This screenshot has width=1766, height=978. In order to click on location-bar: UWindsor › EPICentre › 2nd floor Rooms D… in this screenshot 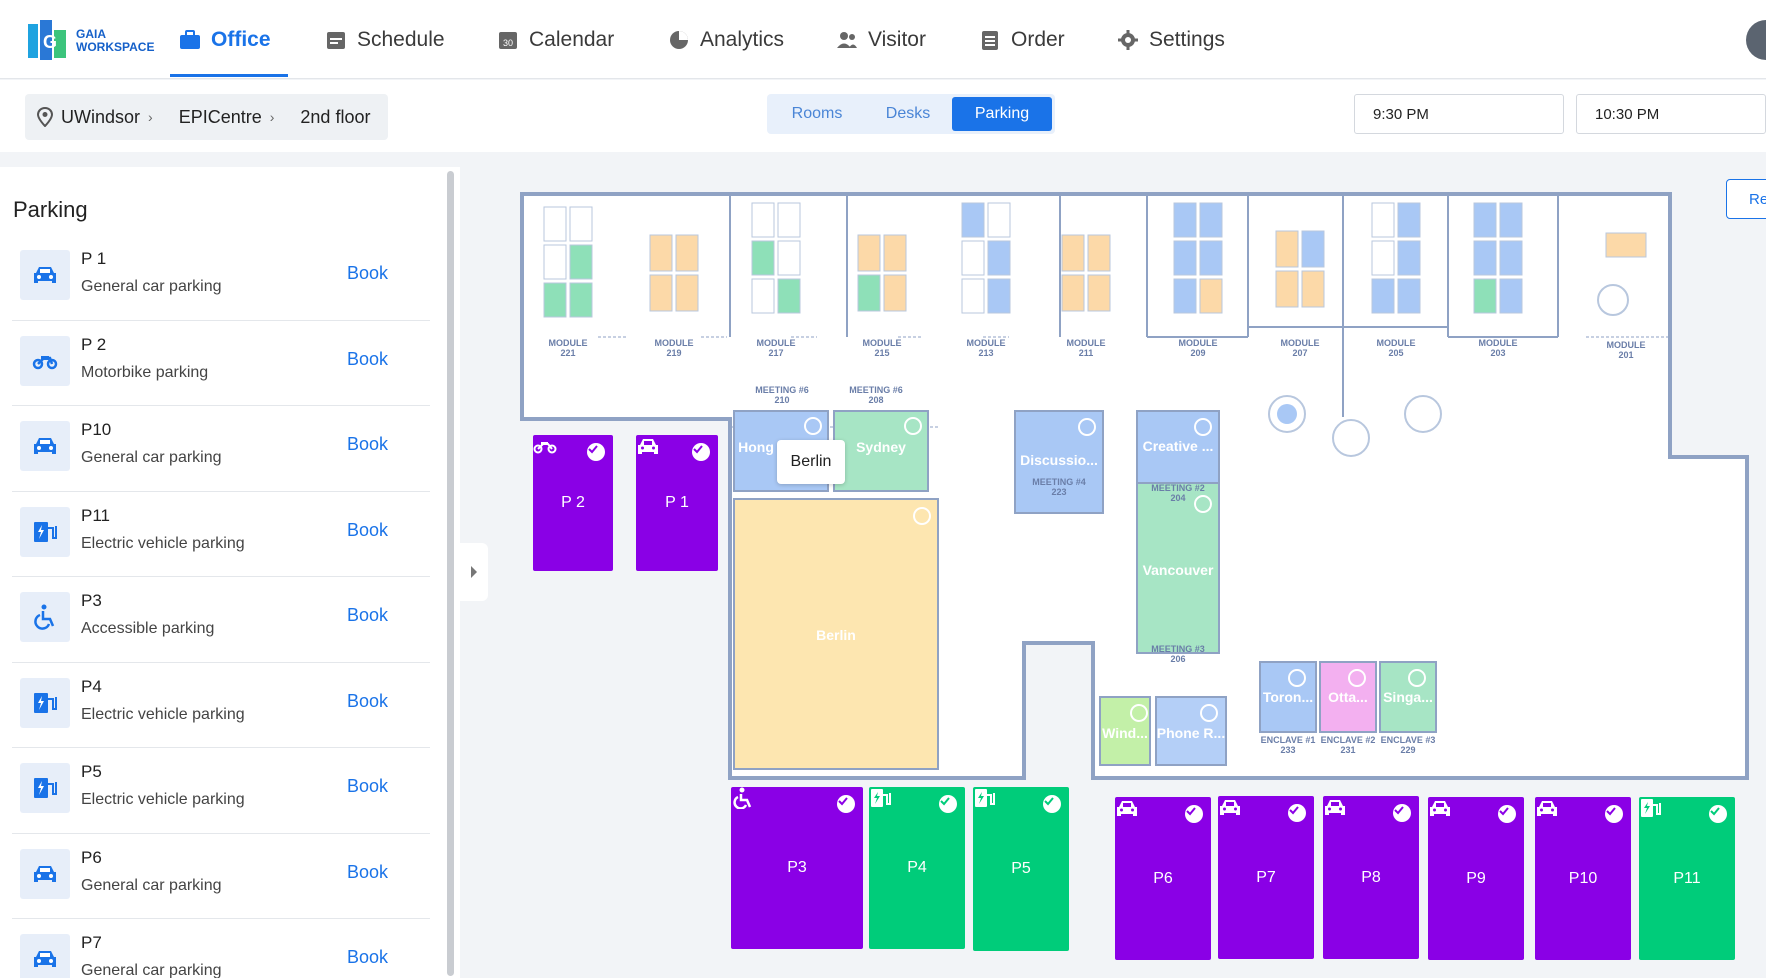, I will do `click(883, 116)`.